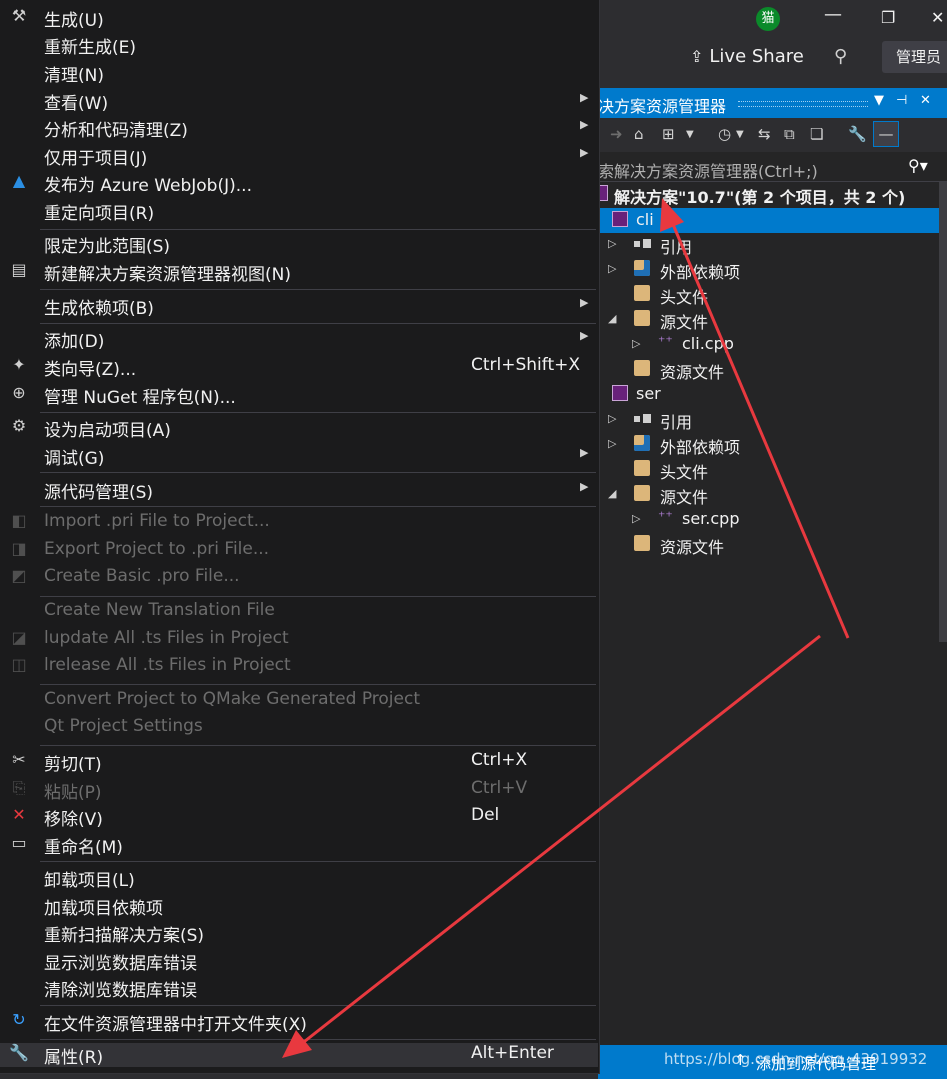 Image resolution: width=947 pixels, height=1079 pixels. I want to click on annotation-arrow-up, so click(760, 430).